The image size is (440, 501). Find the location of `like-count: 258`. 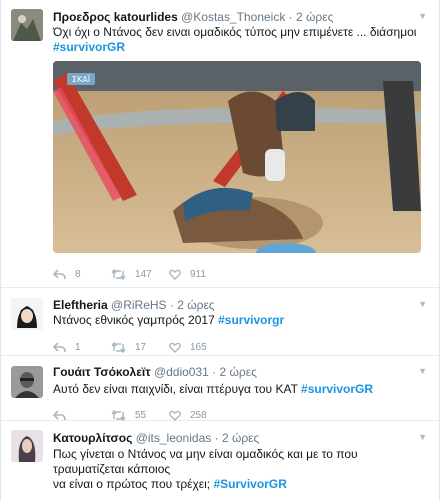

like-count: 258 is located at coordinates (198, 415).